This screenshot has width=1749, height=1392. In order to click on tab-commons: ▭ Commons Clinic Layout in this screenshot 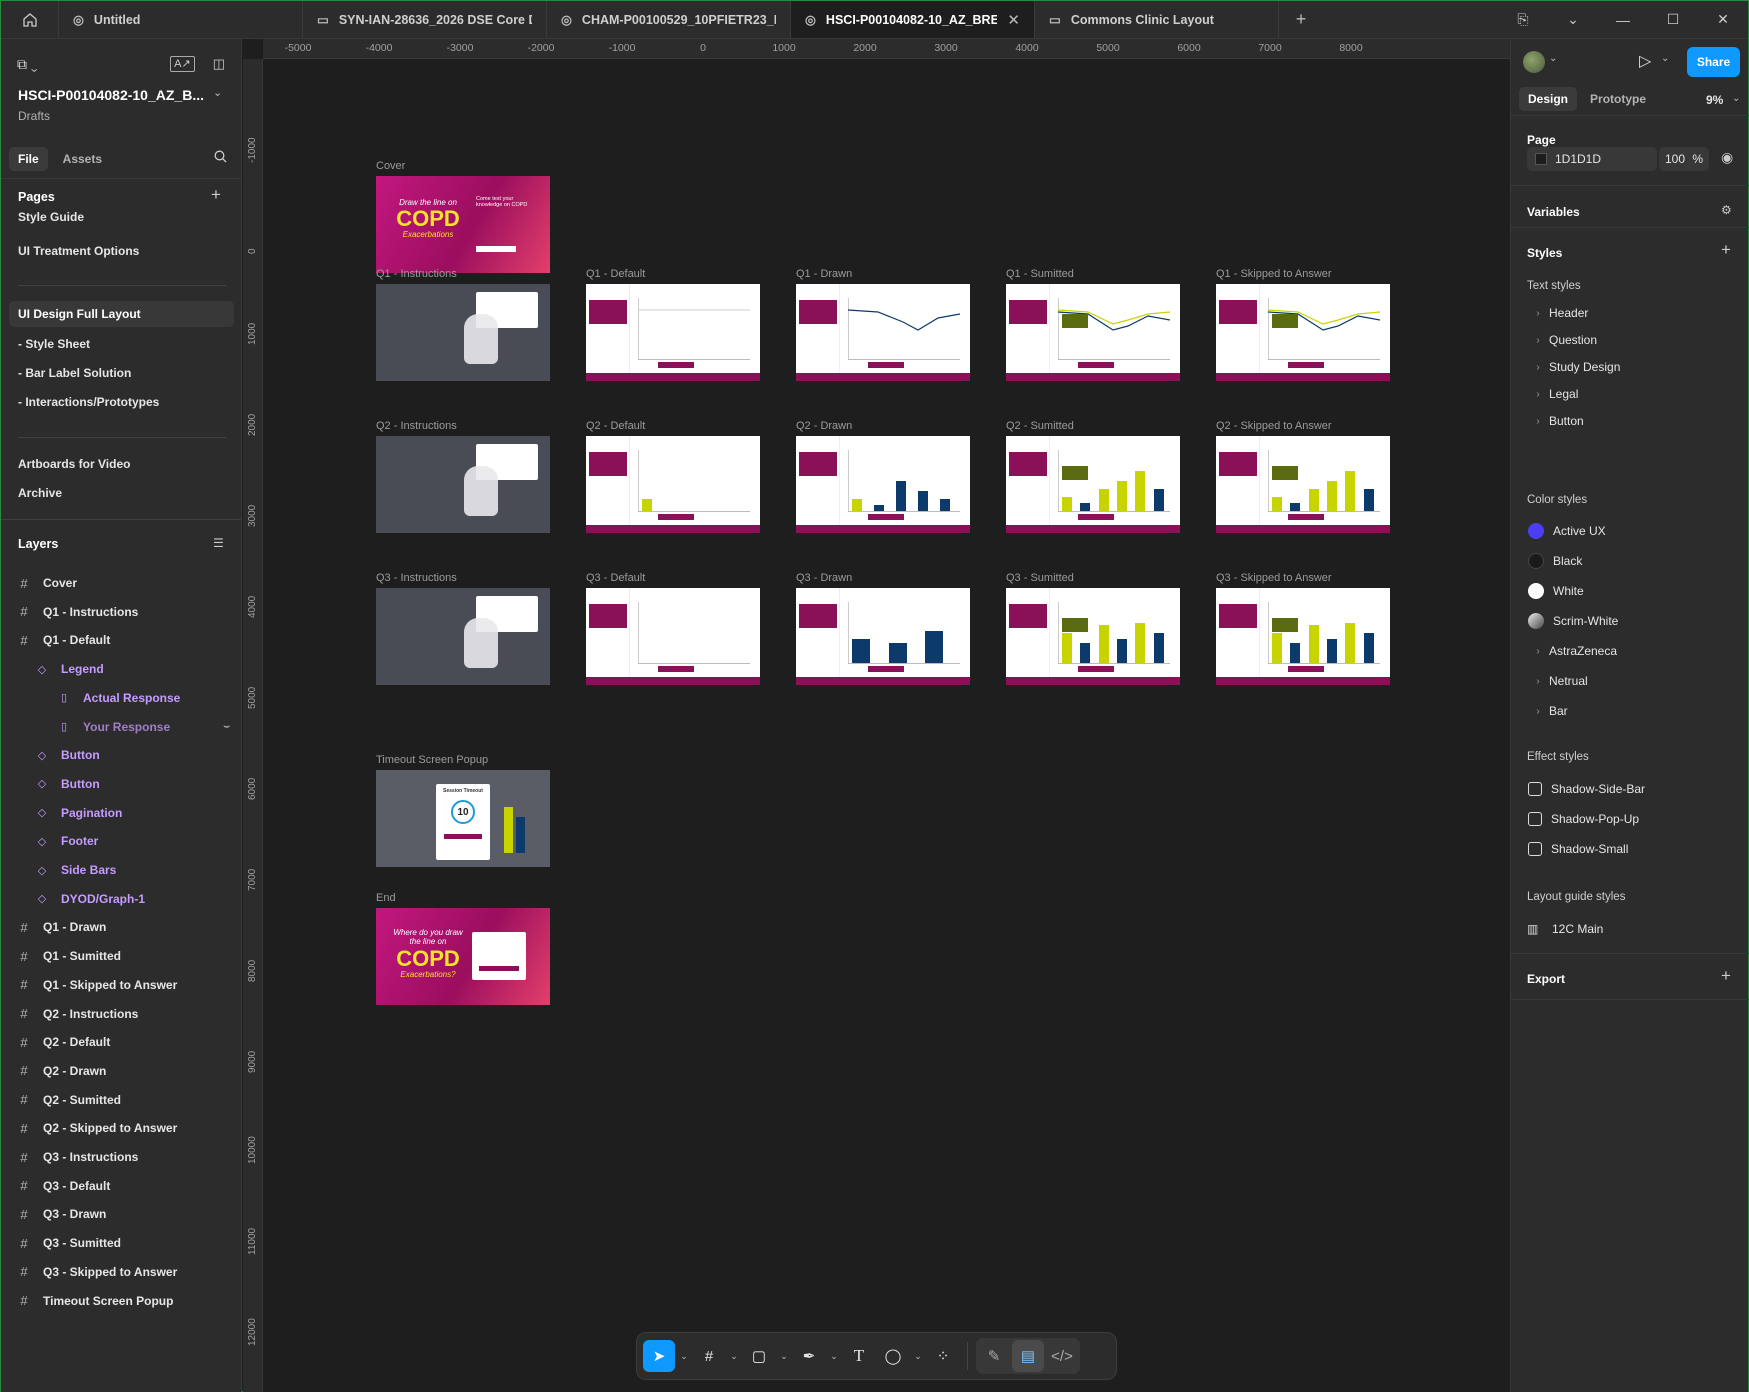, I will do `click(1157, 19)`.